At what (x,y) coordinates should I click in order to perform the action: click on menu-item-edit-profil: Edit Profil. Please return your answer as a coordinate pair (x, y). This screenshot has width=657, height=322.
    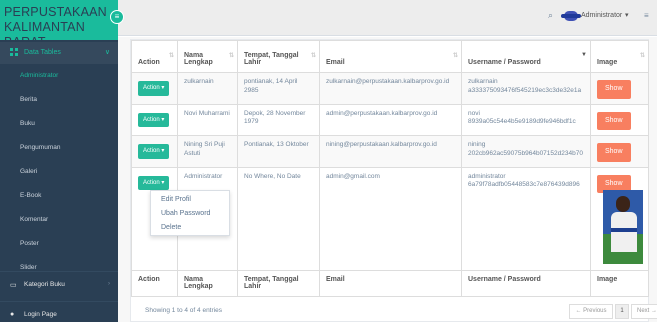
    Looking at the image, I should click on (190, 201).